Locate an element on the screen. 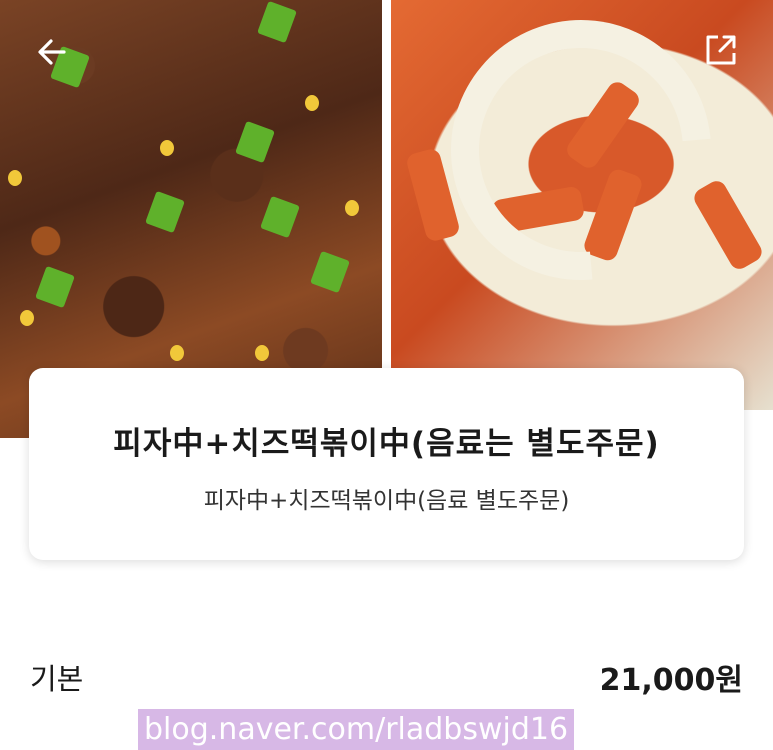  option-price: 21,000원 is located at coordinates (671, 680).